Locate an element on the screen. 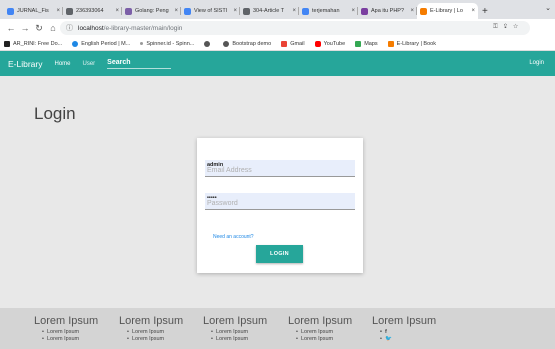 The width and height of the screenshot is (555, 349). tab-title: 304-Article T is located at coordinates (269, 11).